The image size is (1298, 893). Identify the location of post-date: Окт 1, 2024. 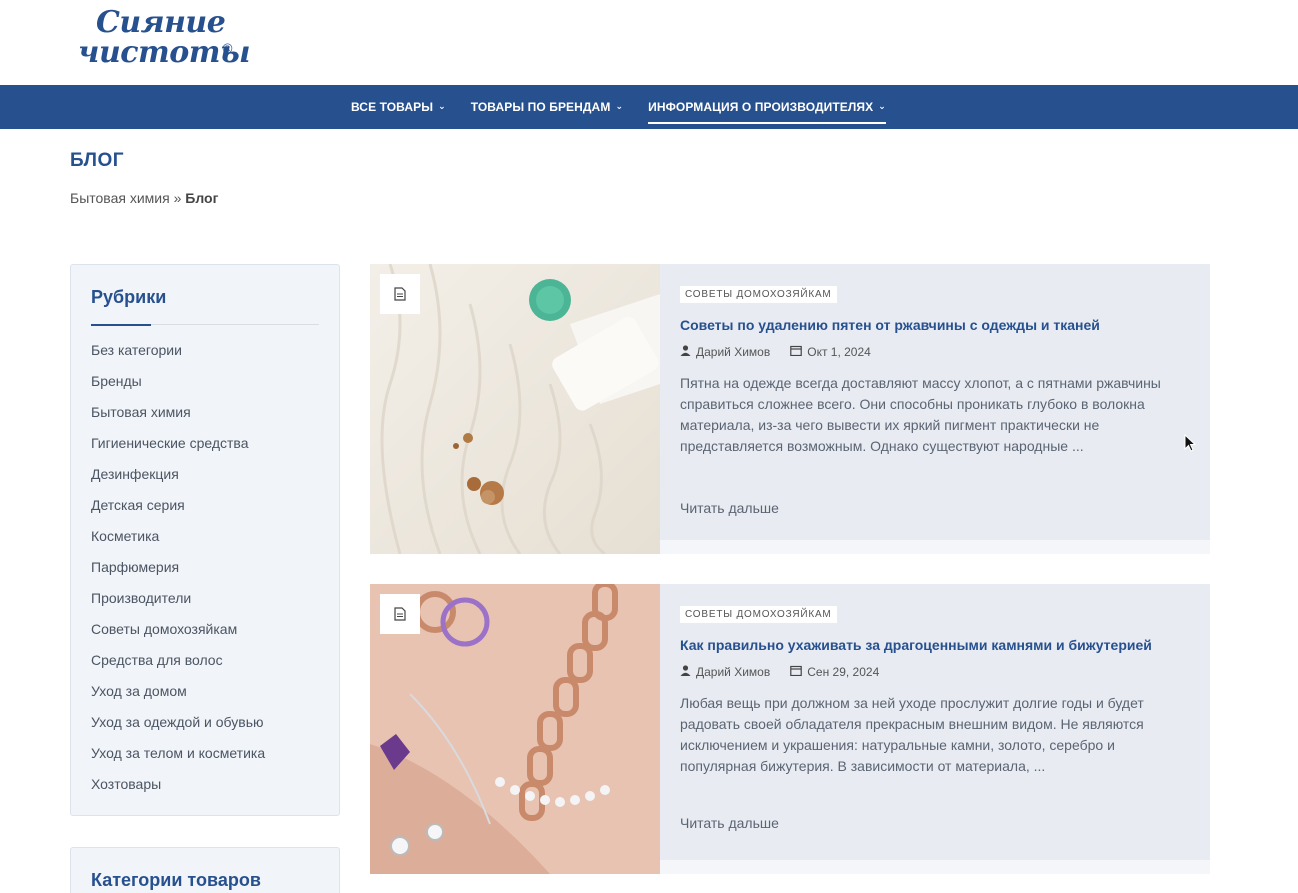
(839, 352).